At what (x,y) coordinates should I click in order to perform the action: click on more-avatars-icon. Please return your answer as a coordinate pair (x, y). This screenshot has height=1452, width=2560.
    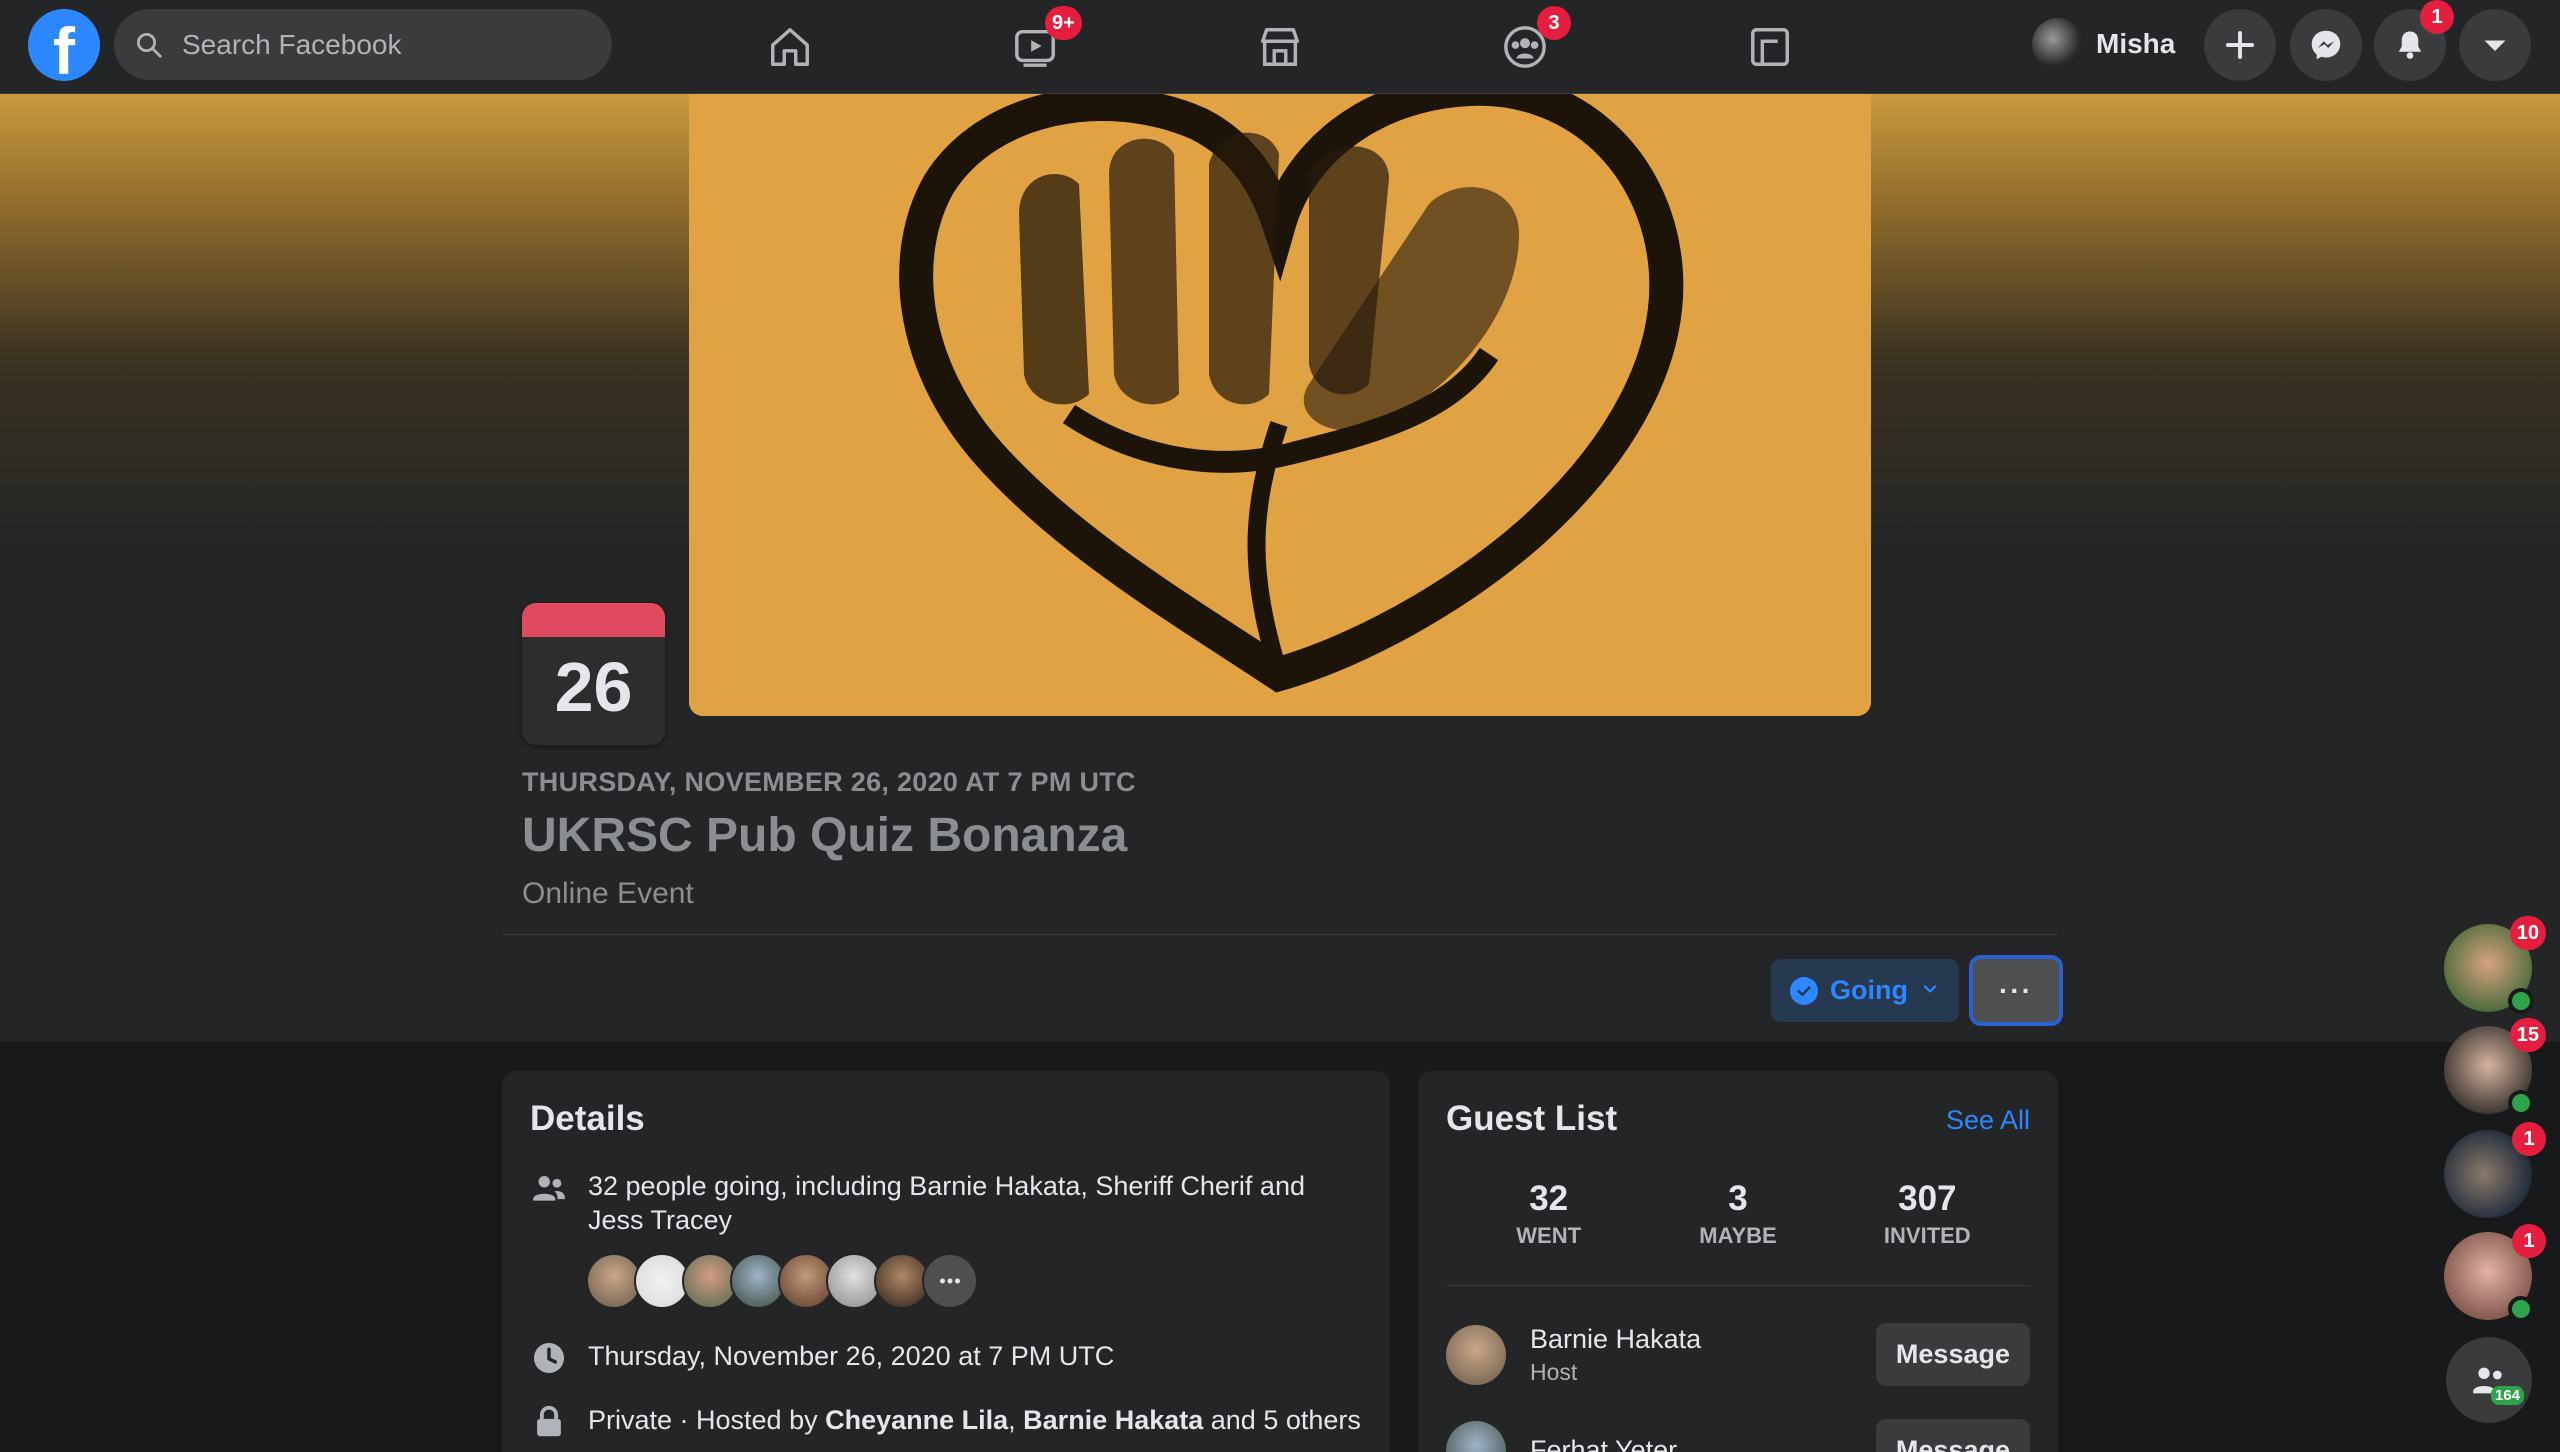
    Looking at the image, I should click on (950, 1281).